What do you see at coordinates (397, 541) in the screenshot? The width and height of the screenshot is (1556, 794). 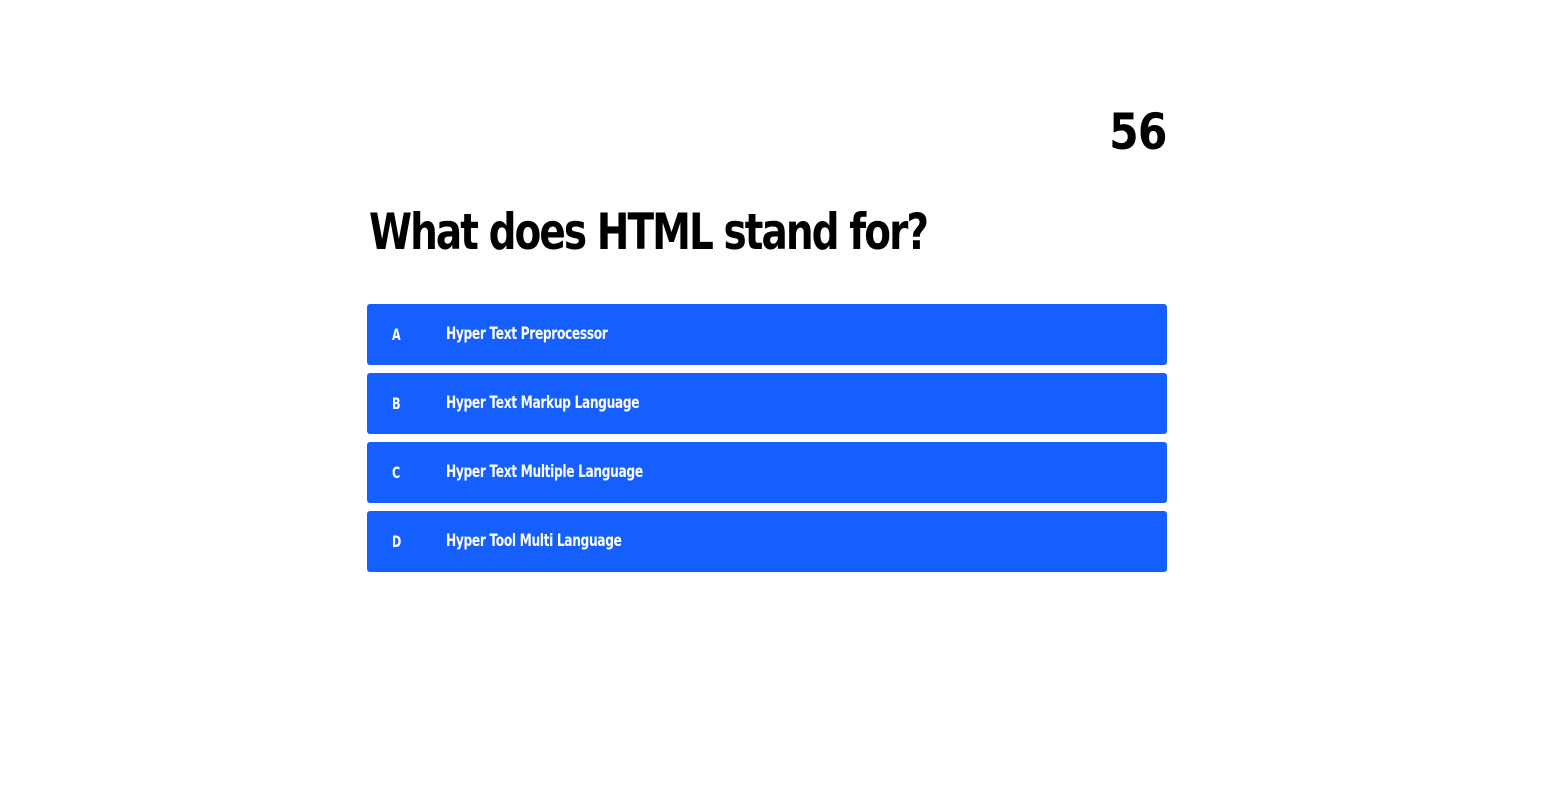 I see `option-letter: D` at bounding box center [397, 541].